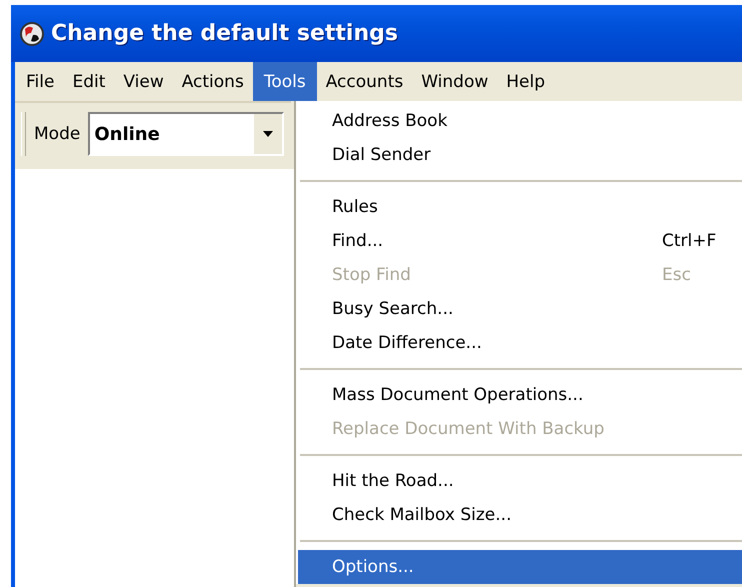  I want to click on menu-item: Rules, so click(519, 207).